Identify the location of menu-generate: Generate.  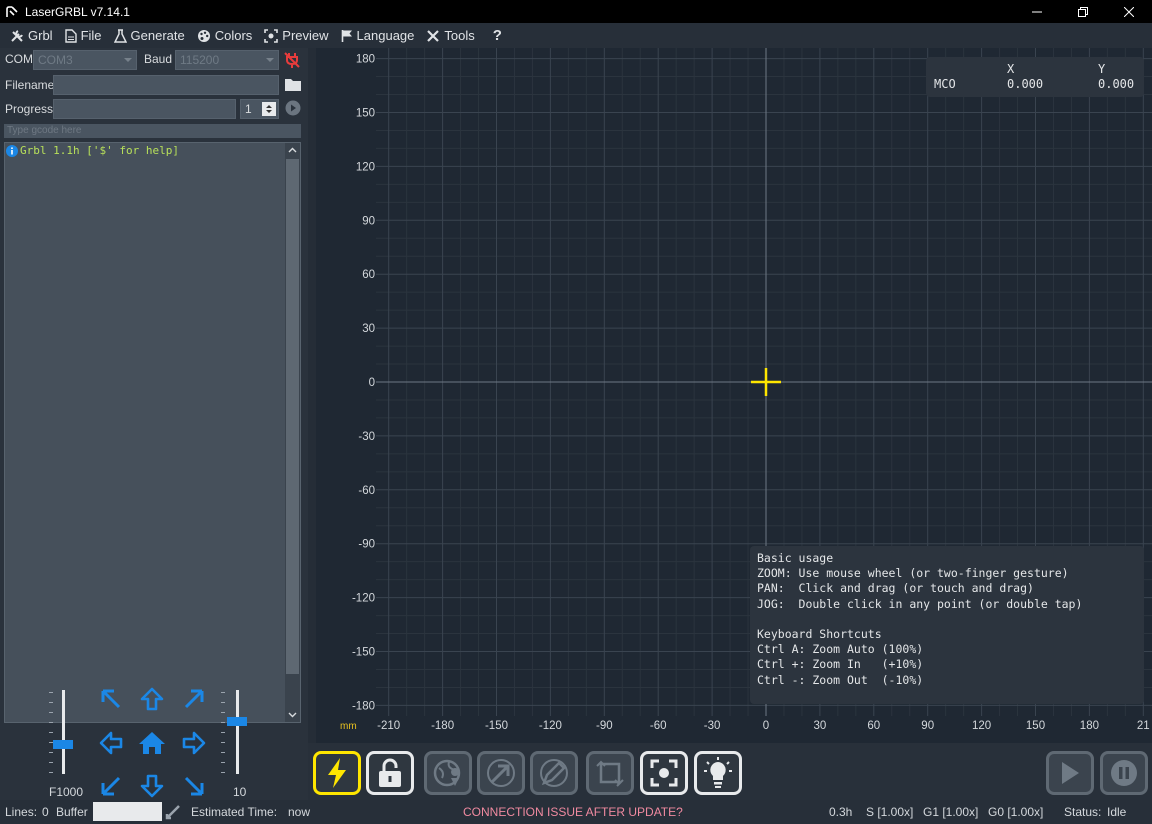
(149, 35).